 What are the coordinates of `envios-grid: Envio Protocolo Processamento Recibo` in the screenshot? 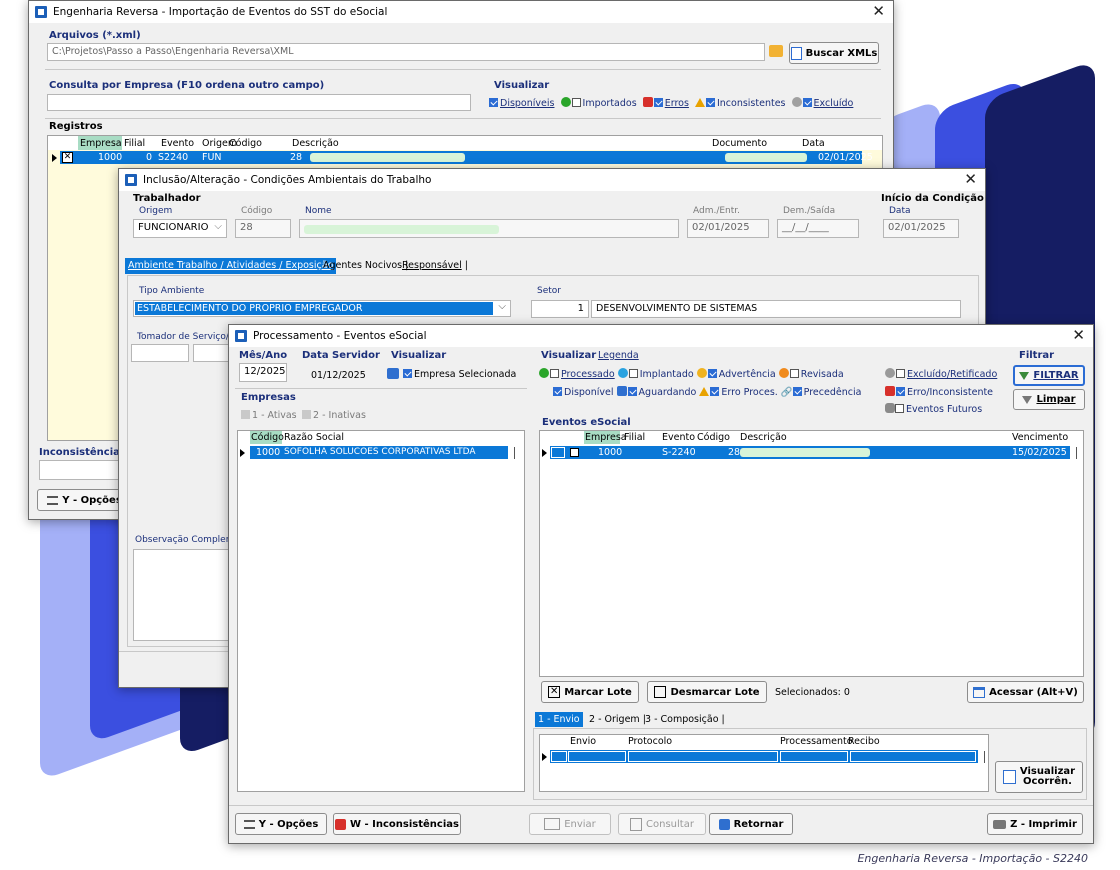 It's located at (764, 763).